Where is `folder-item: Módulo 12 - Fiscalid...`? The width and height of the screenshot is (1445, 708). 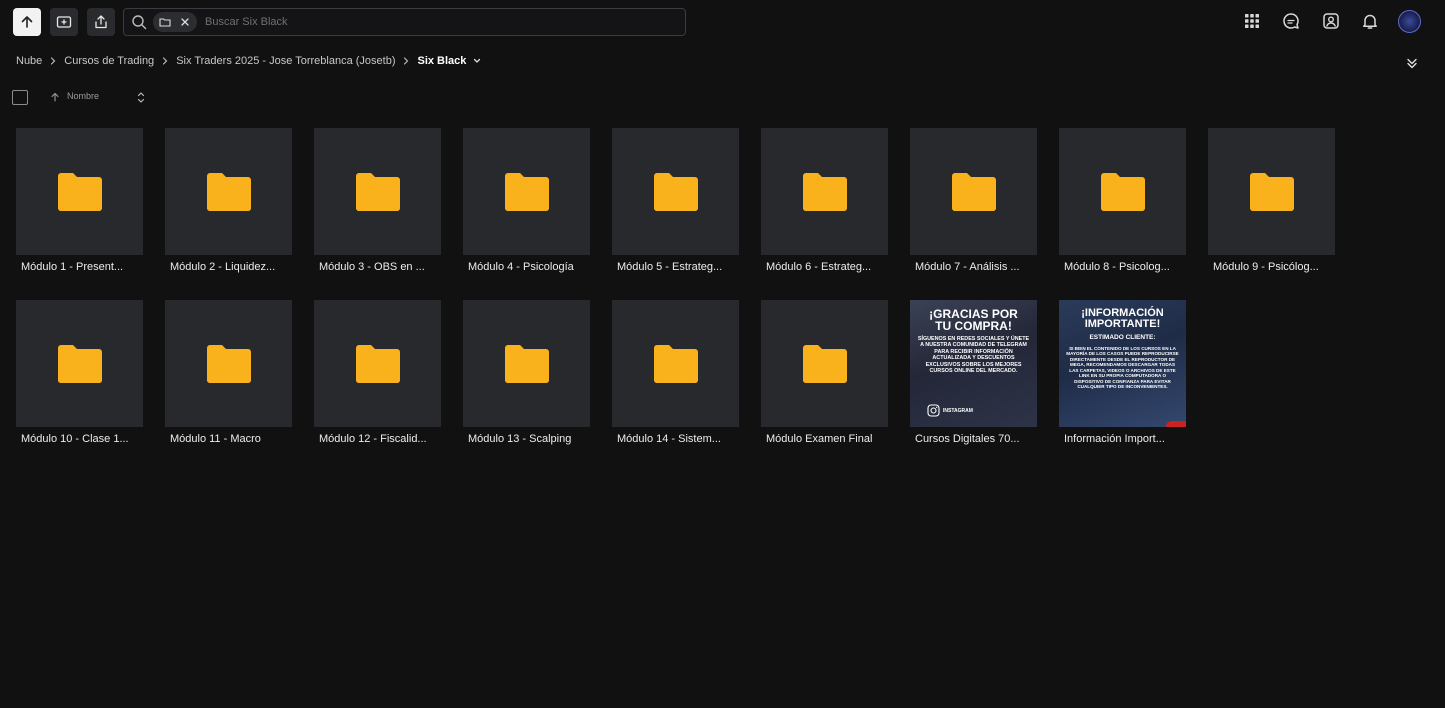
folder-item: Módulo 12 - Fiscalid... is located at coordinates (377, 372).